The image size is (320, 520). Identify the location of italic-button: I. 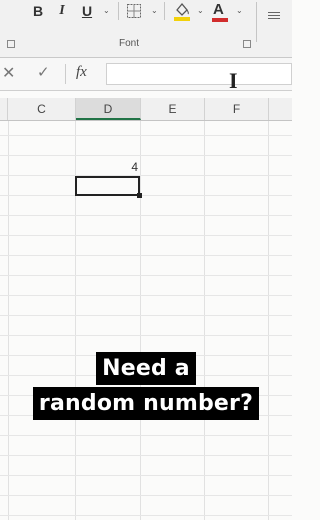
(62, 11).